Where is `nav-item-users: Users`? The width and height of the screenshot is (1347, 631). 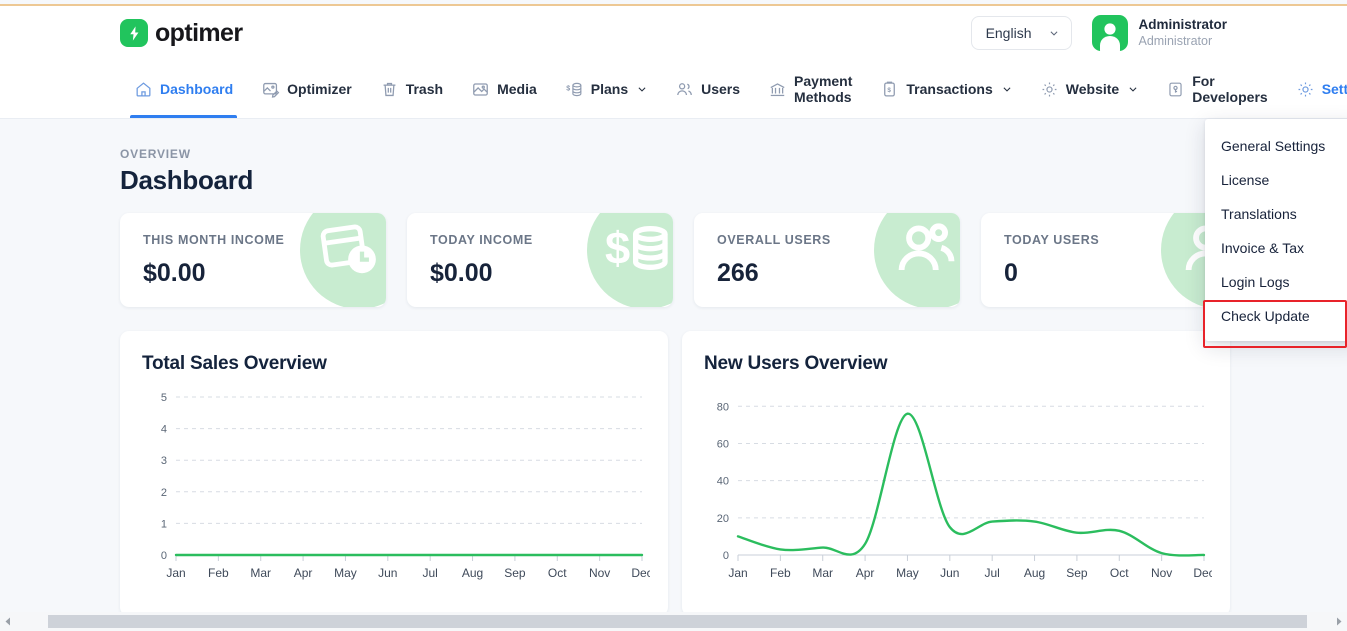
nav-item-users: Users is located at coordinates (707, 89).